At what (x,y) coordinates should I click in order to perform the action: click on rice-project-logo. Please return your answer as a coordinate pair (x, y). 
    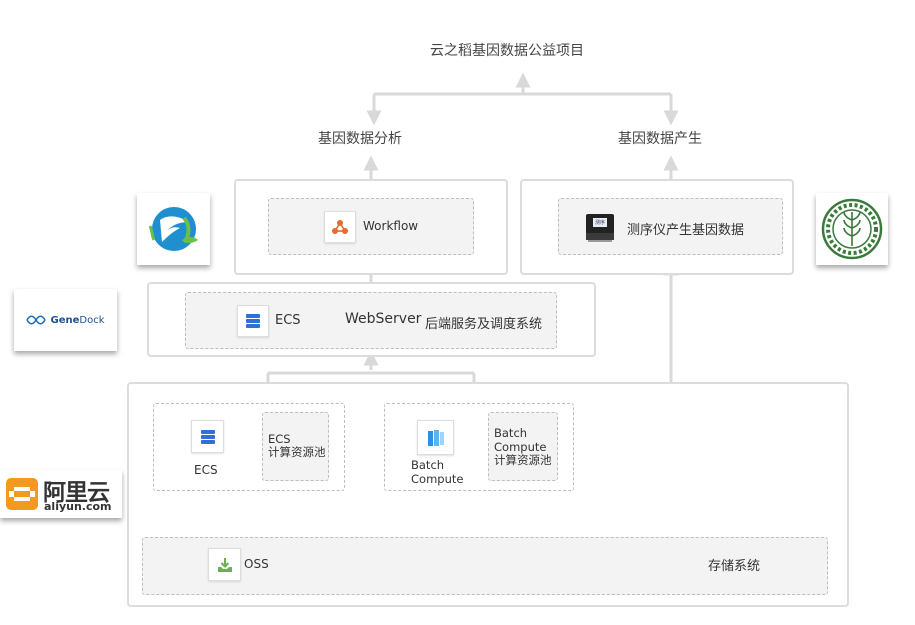
    Looking at the image, I should click on (173, 229).